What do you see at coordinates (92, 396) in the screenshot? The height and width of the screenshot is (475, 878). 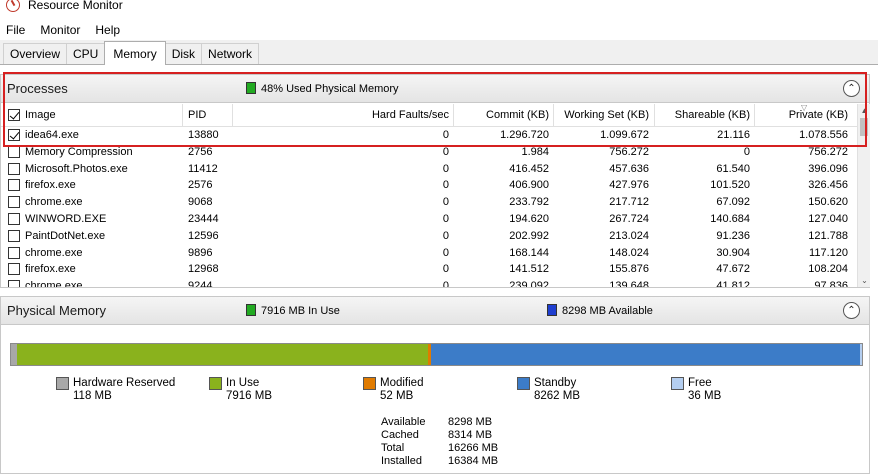 I see `legend-value: 118 MB` at bounding box center [92, 396].